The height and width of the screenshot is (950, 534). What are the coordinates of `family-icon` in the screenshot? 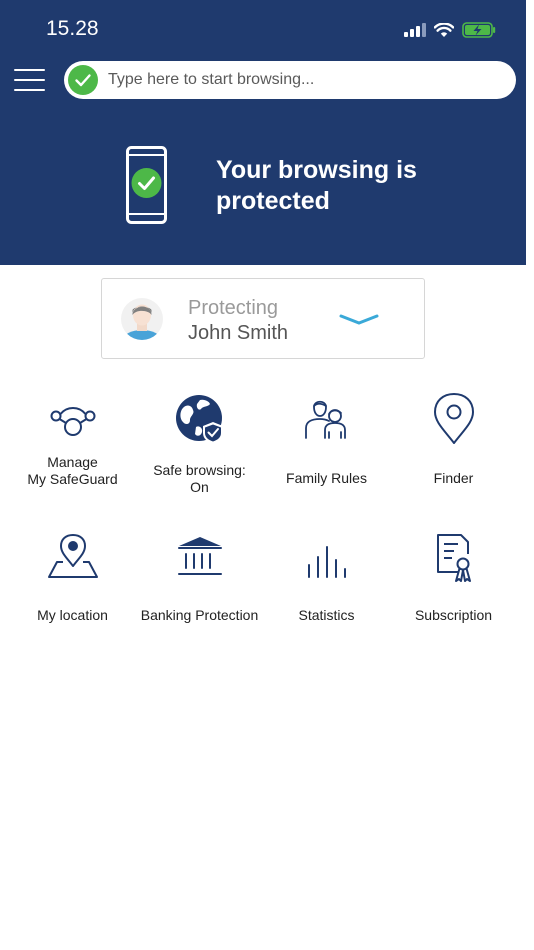 It's located at (325, 419).